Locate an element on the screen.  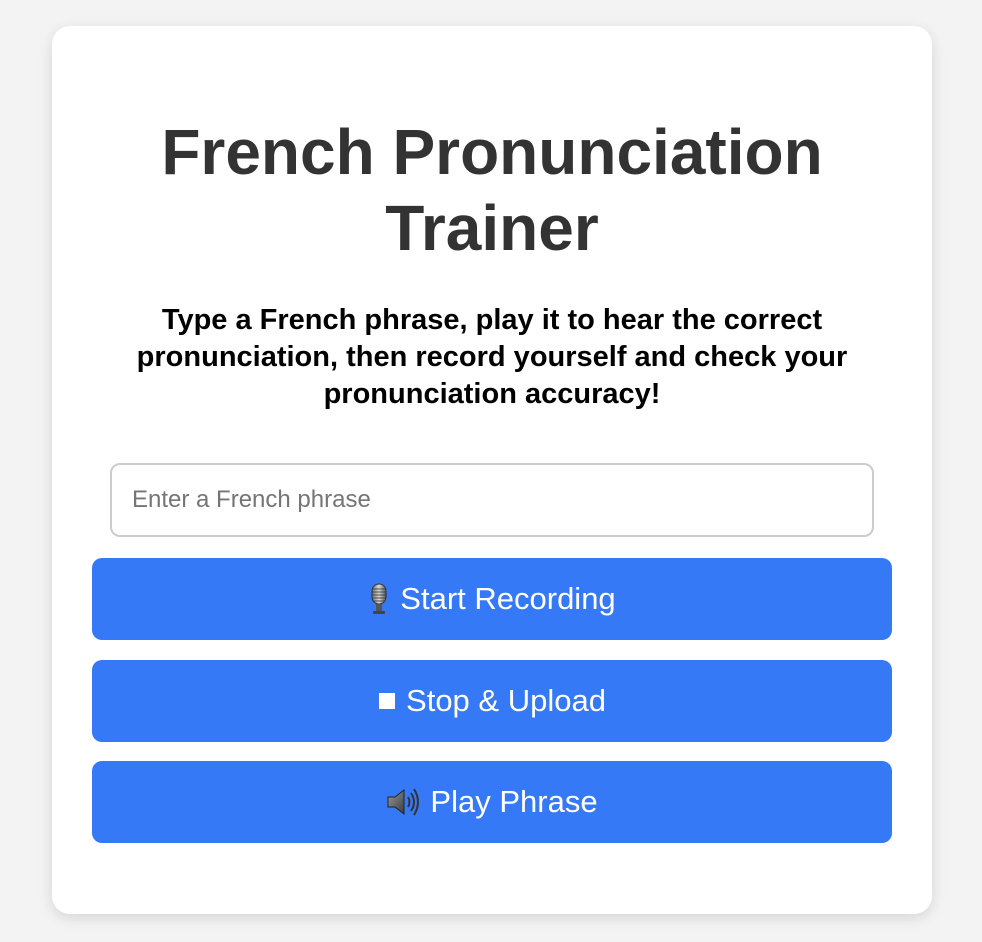
stop-upload-label: Stop & Upload is located at coordinates (506, 700).